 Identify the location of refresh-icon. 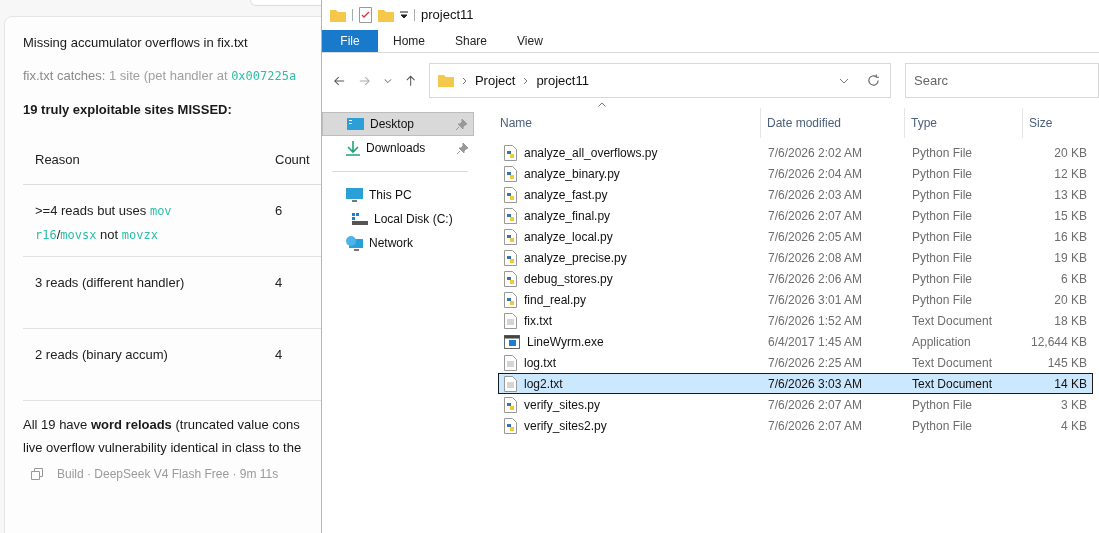
(873, 80).